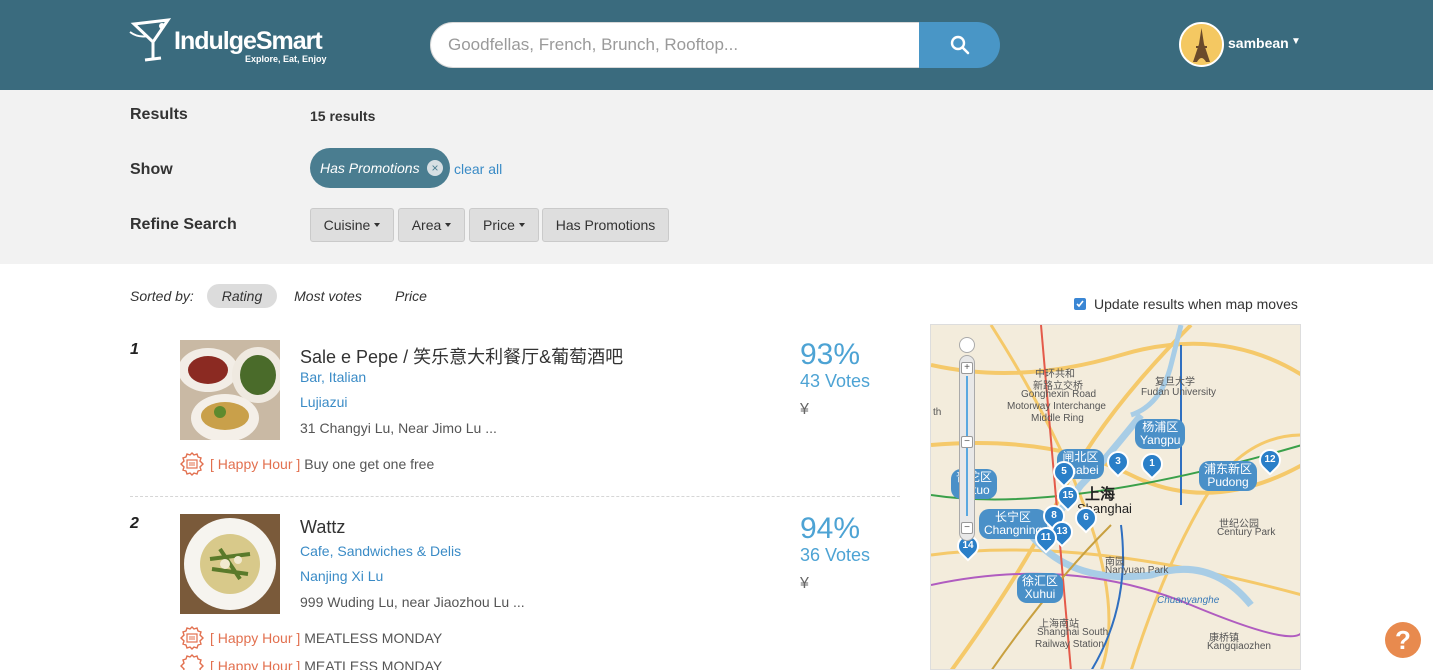 The width and height of the screenshot is (1433, 670). I want to click on search-button, so click(959, 45).